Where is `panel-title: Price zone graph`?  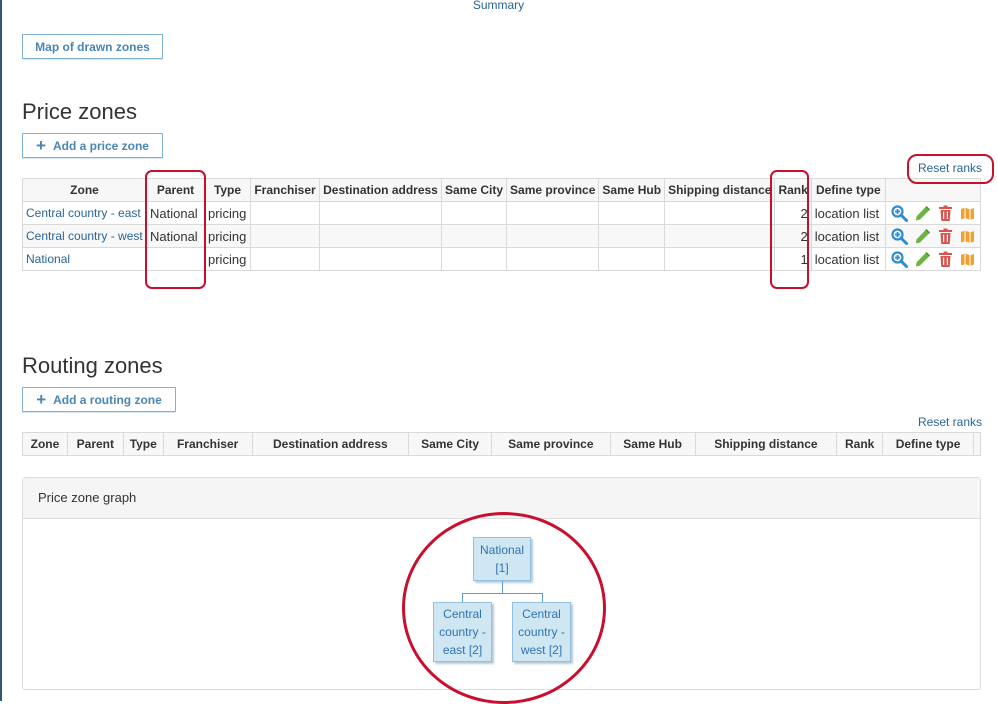 panel-title: Price zone graph is located at coordinates (87, 497).